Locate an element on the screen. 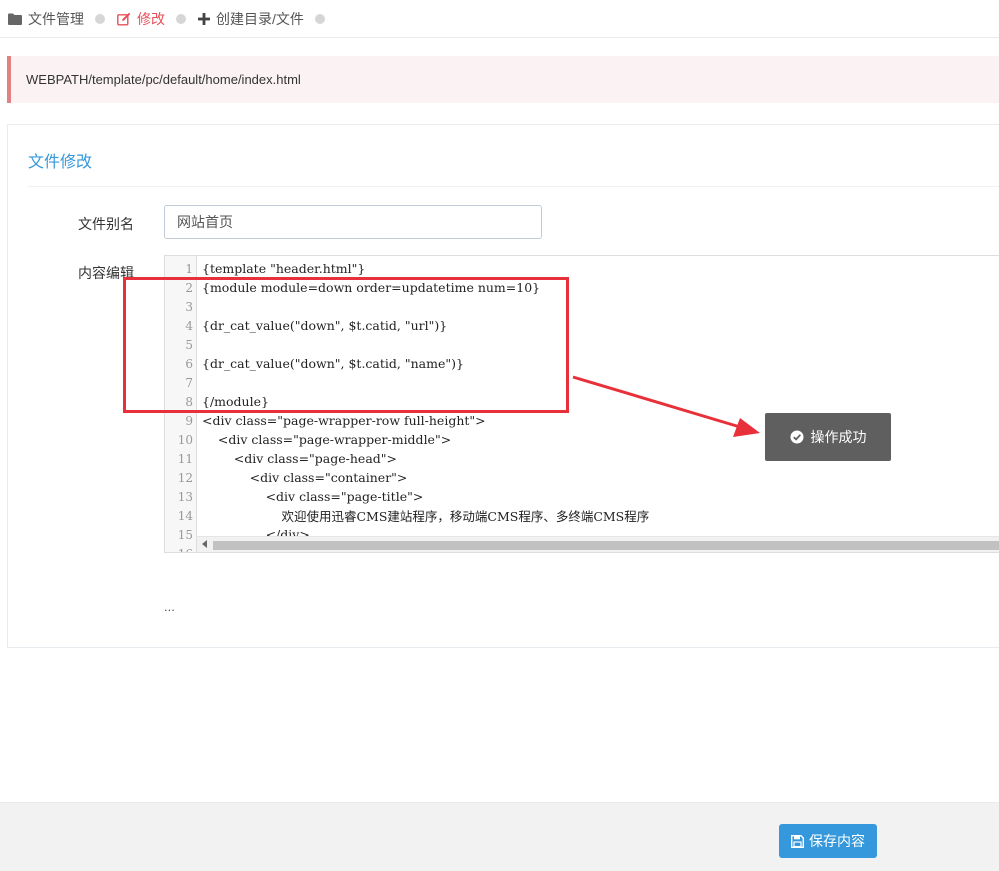 This screenshot has height=871, width=999. horizontal-scrollbar is located at coordinates (598, 544).